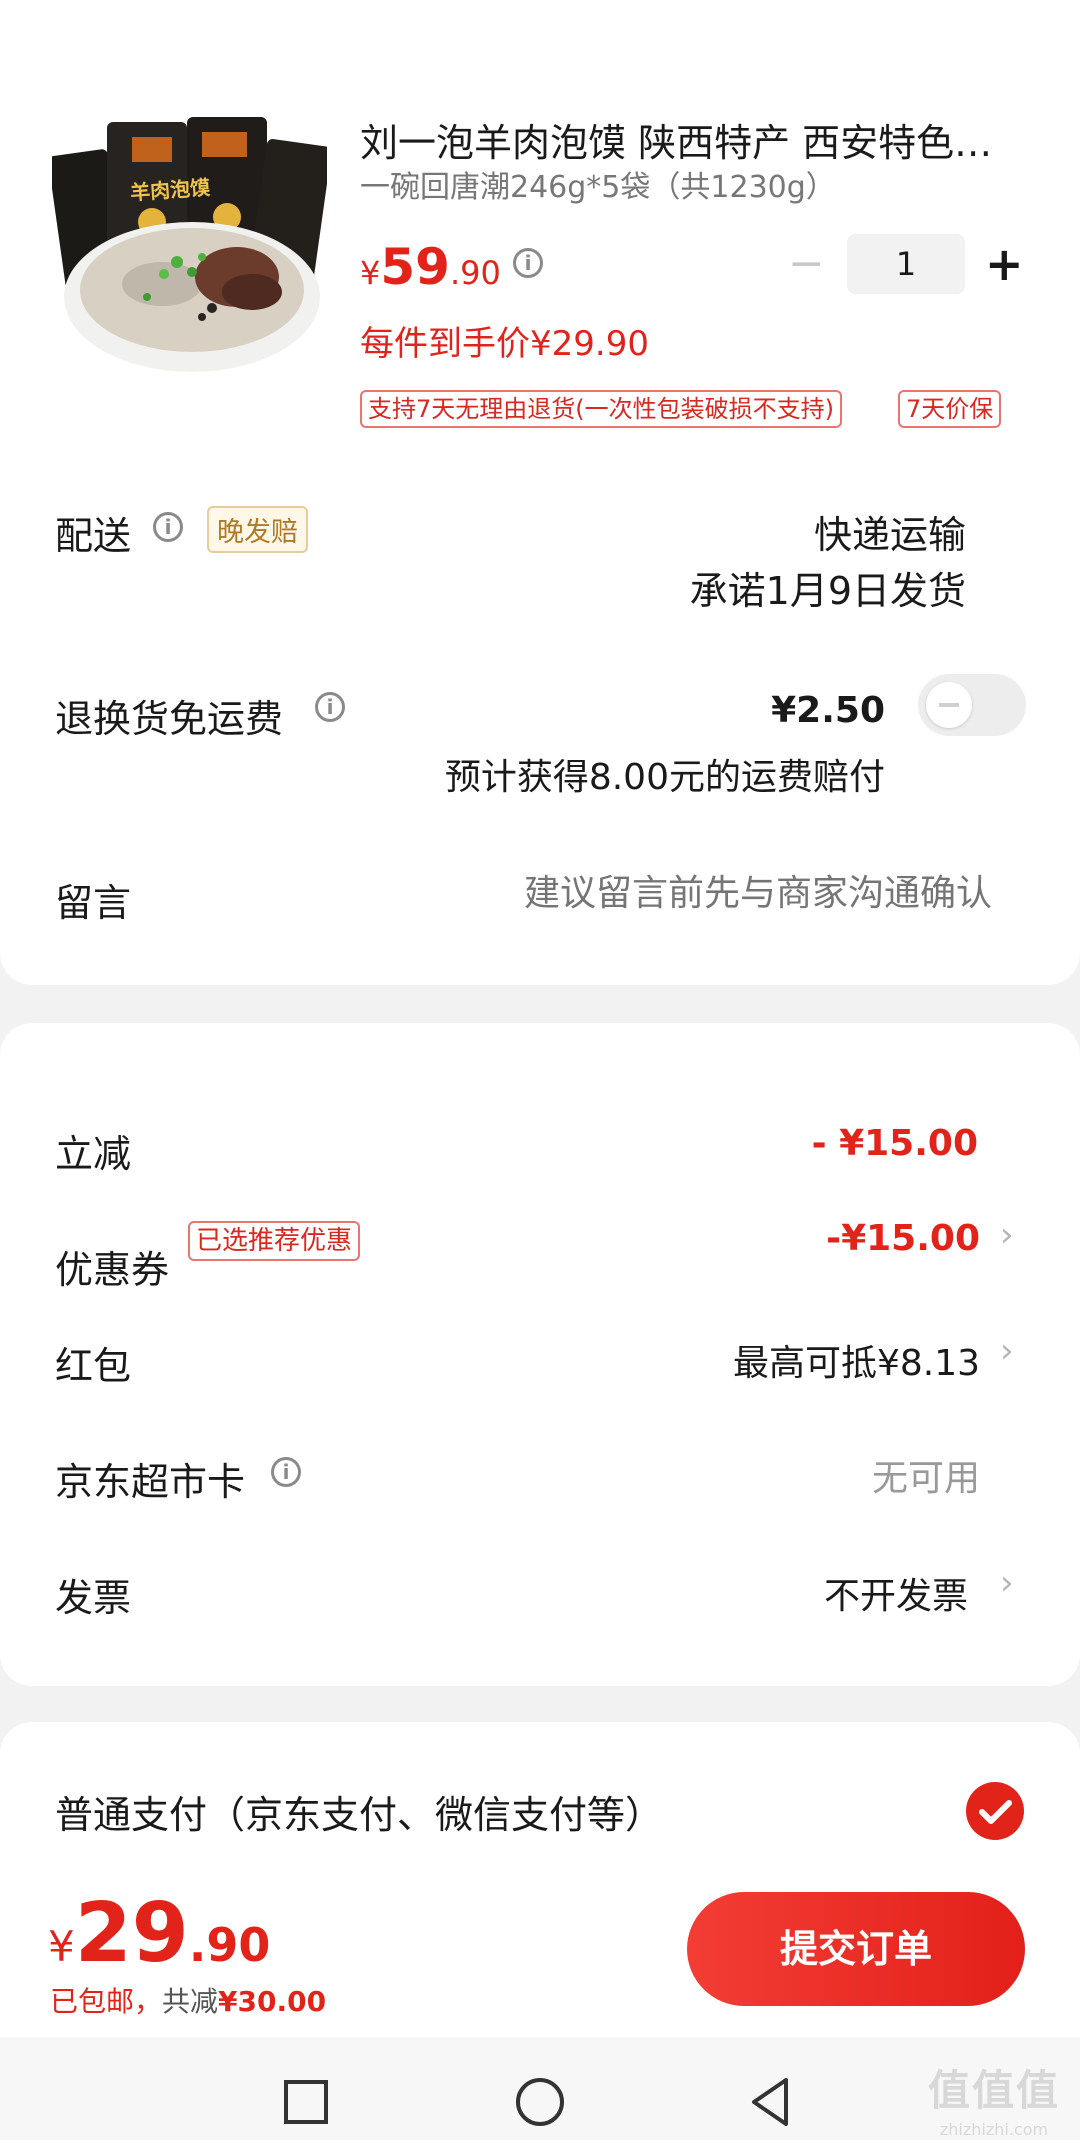 The image size is (1080, 2140). I want to click on coupon-recommended-badge: 已选推荐优惠, so click(274, 1241).